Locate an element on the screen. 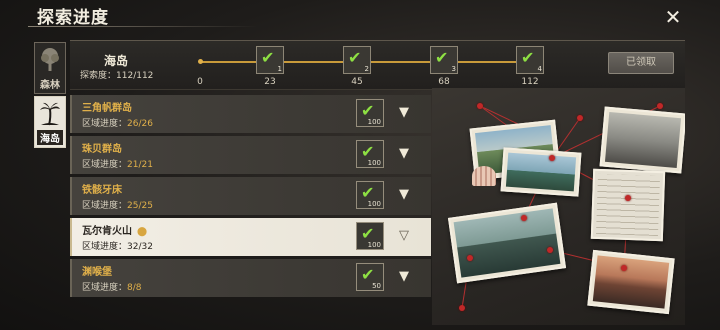 This screenshot has width=720, height=330. tab-island: 海岛 is located at coordinates (50, 122).